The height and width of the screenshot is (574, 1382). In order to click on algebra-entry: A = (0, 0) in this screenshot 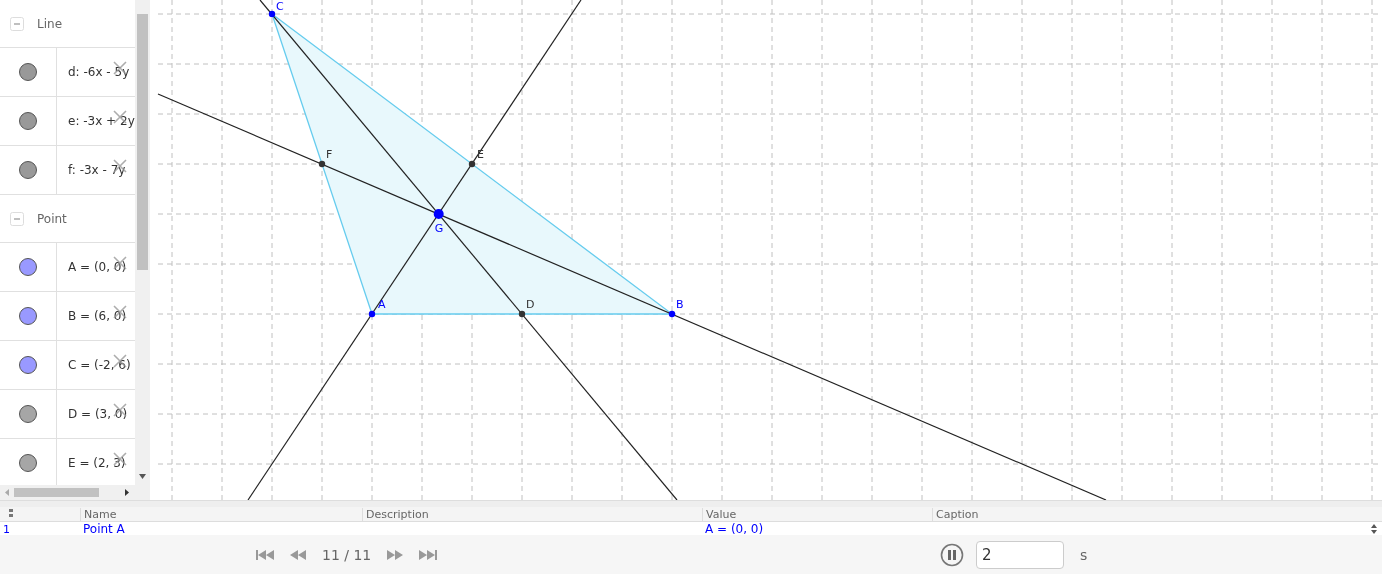, I will do `click(97, 267)`.